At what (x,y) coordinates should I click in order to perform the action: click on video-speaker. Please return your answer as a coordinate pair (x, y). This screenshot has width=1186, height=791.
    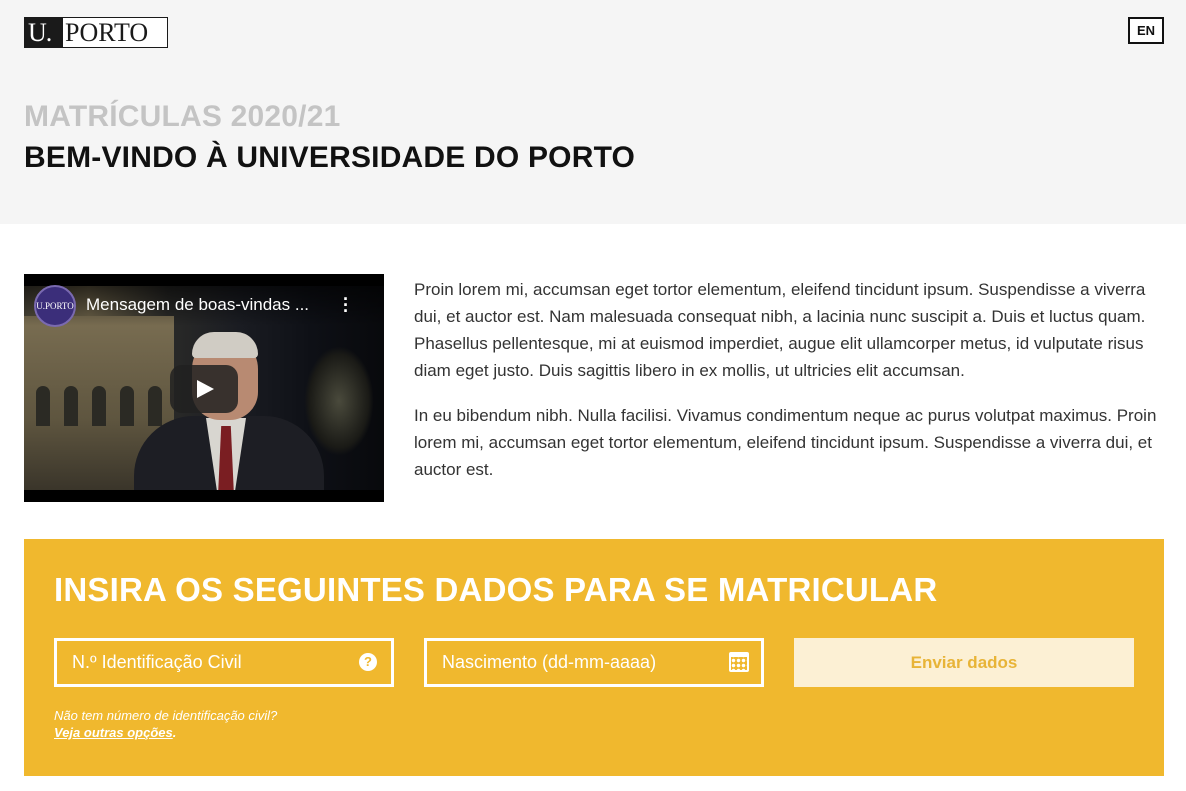
    Looking at the image, I should click on (229, 411).